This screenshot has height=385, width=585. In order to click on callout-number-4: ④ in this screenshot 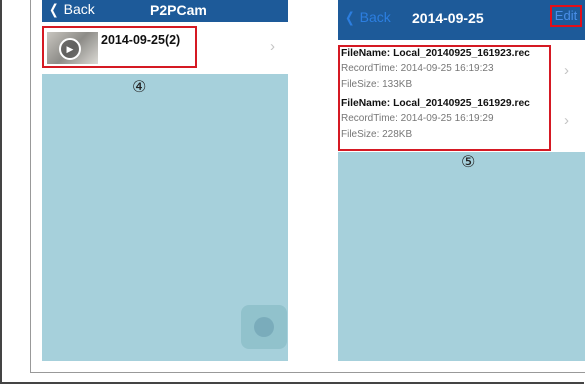, I will do `click(139, 87)`.